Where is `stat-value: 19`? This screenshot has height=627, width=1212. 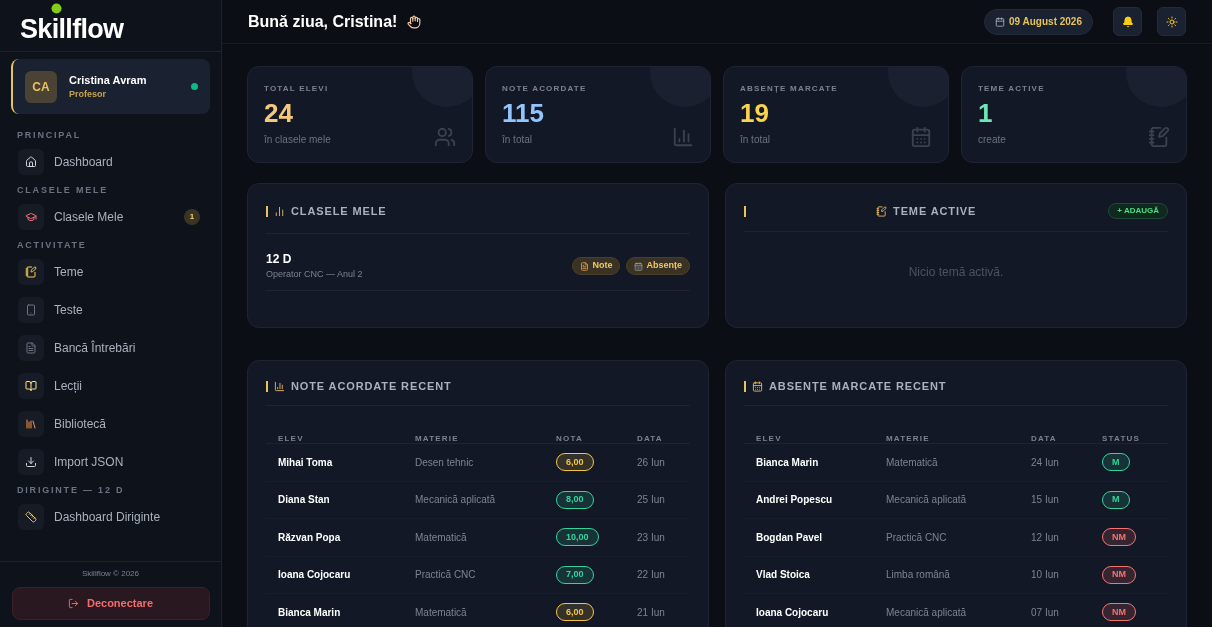
stat-value: 19 is located at coordinates (755, 113).